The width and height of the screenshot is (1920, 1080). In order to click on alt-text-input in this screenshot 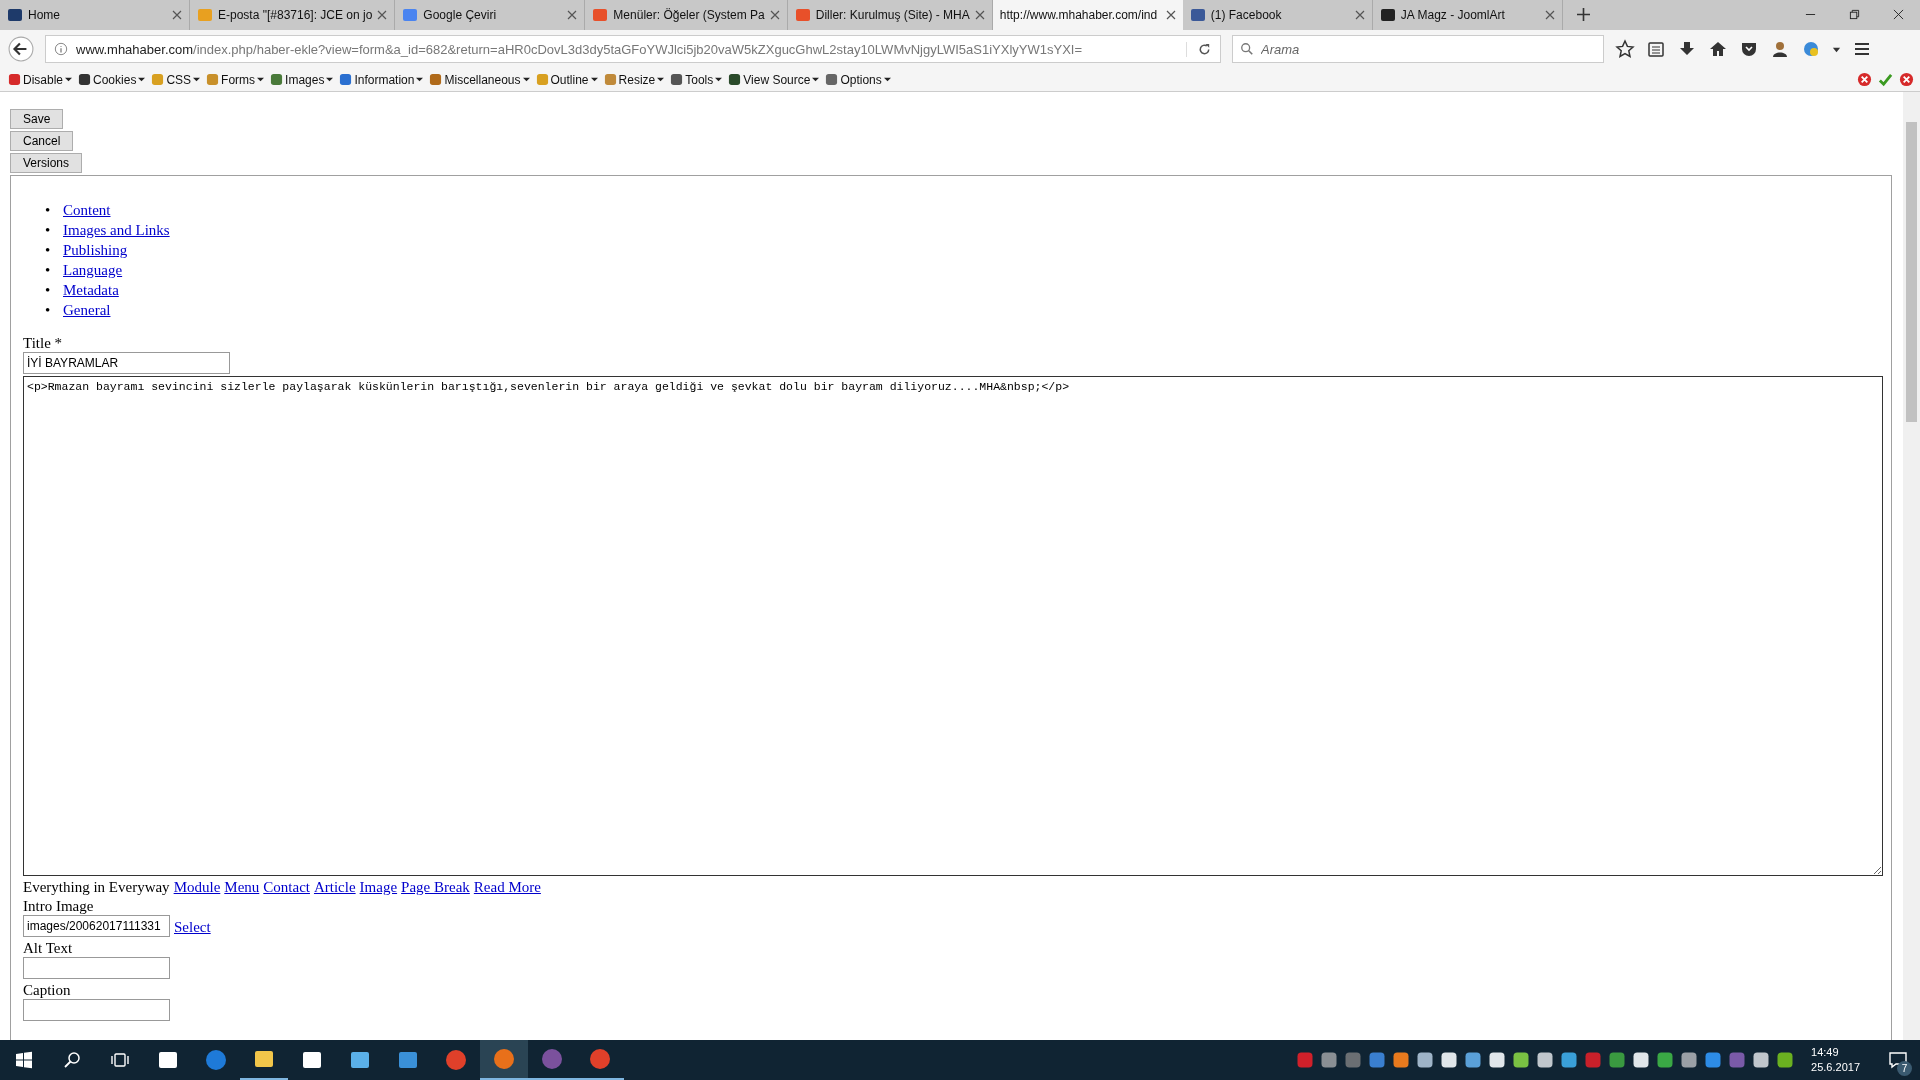, I will do `click(96, 968)`.